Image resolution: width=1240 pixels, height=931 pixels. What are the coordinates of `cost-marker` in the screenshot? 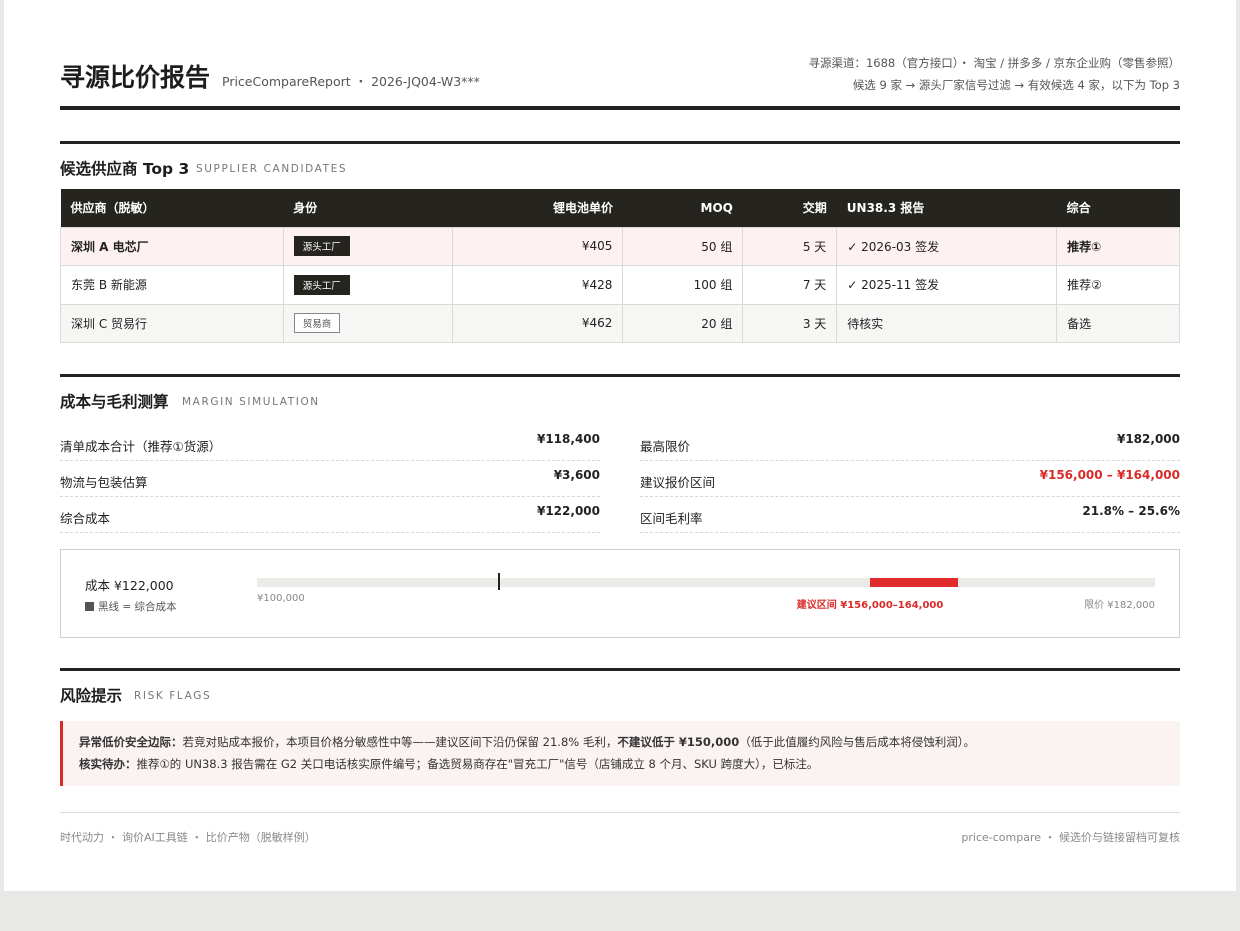 It's located at (498, 581).